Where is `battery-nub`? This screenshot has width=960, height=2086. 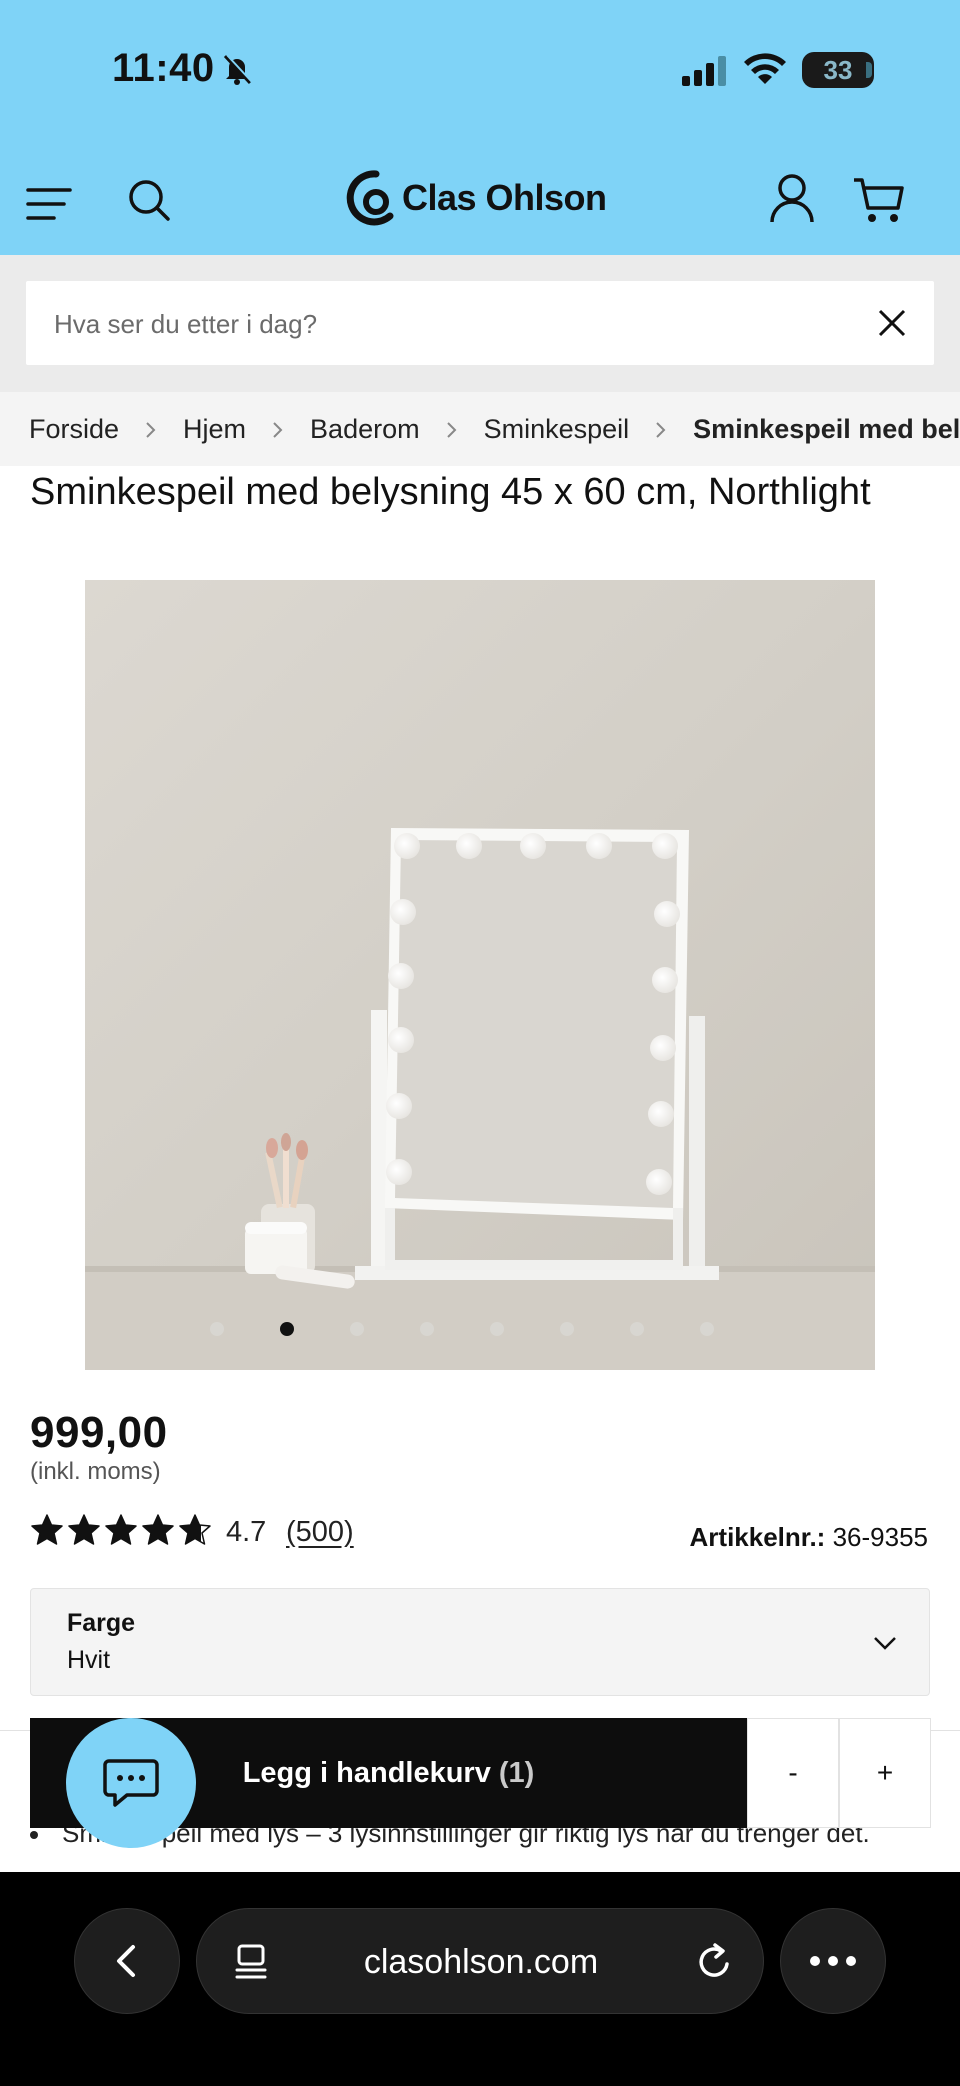 battery-nub is located at coordinates (869, 70).